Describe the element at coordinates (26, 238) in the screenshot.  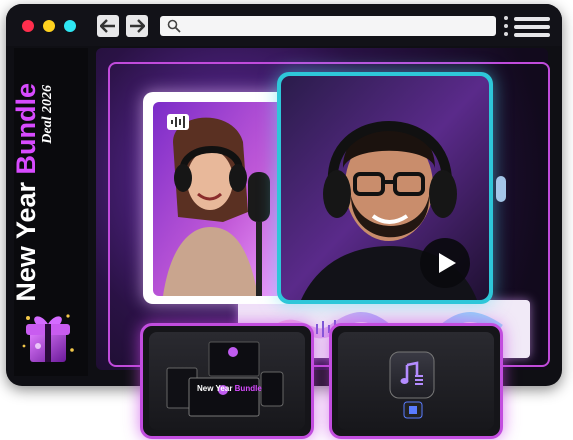
I see `brand-title-part1: New Year` at that location.